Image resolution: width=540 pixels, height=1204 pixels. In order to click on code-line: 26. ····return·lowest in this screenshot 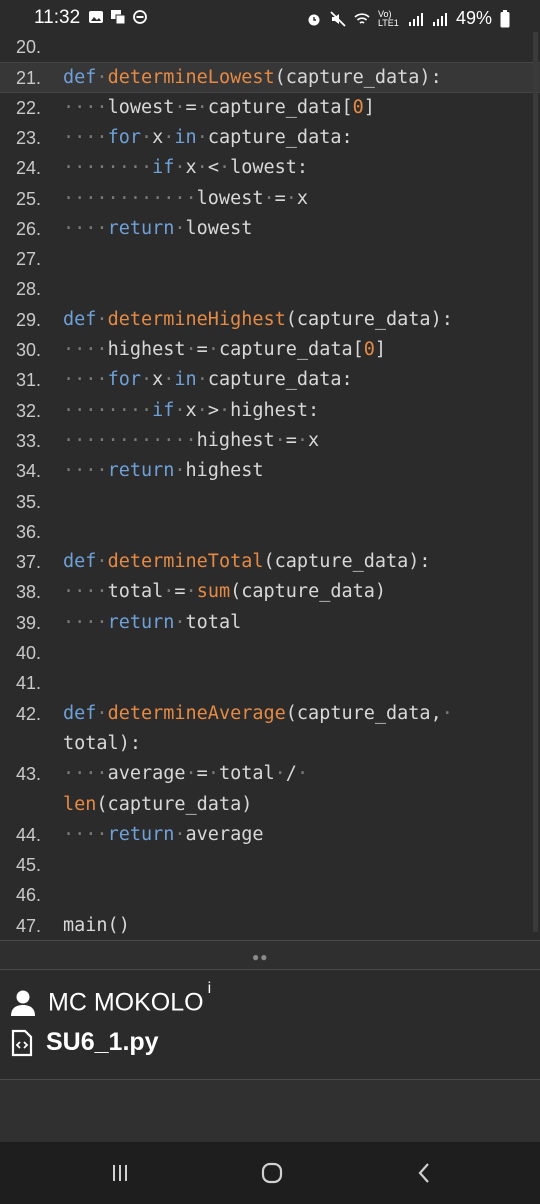, I will do `click(270, 229)`.